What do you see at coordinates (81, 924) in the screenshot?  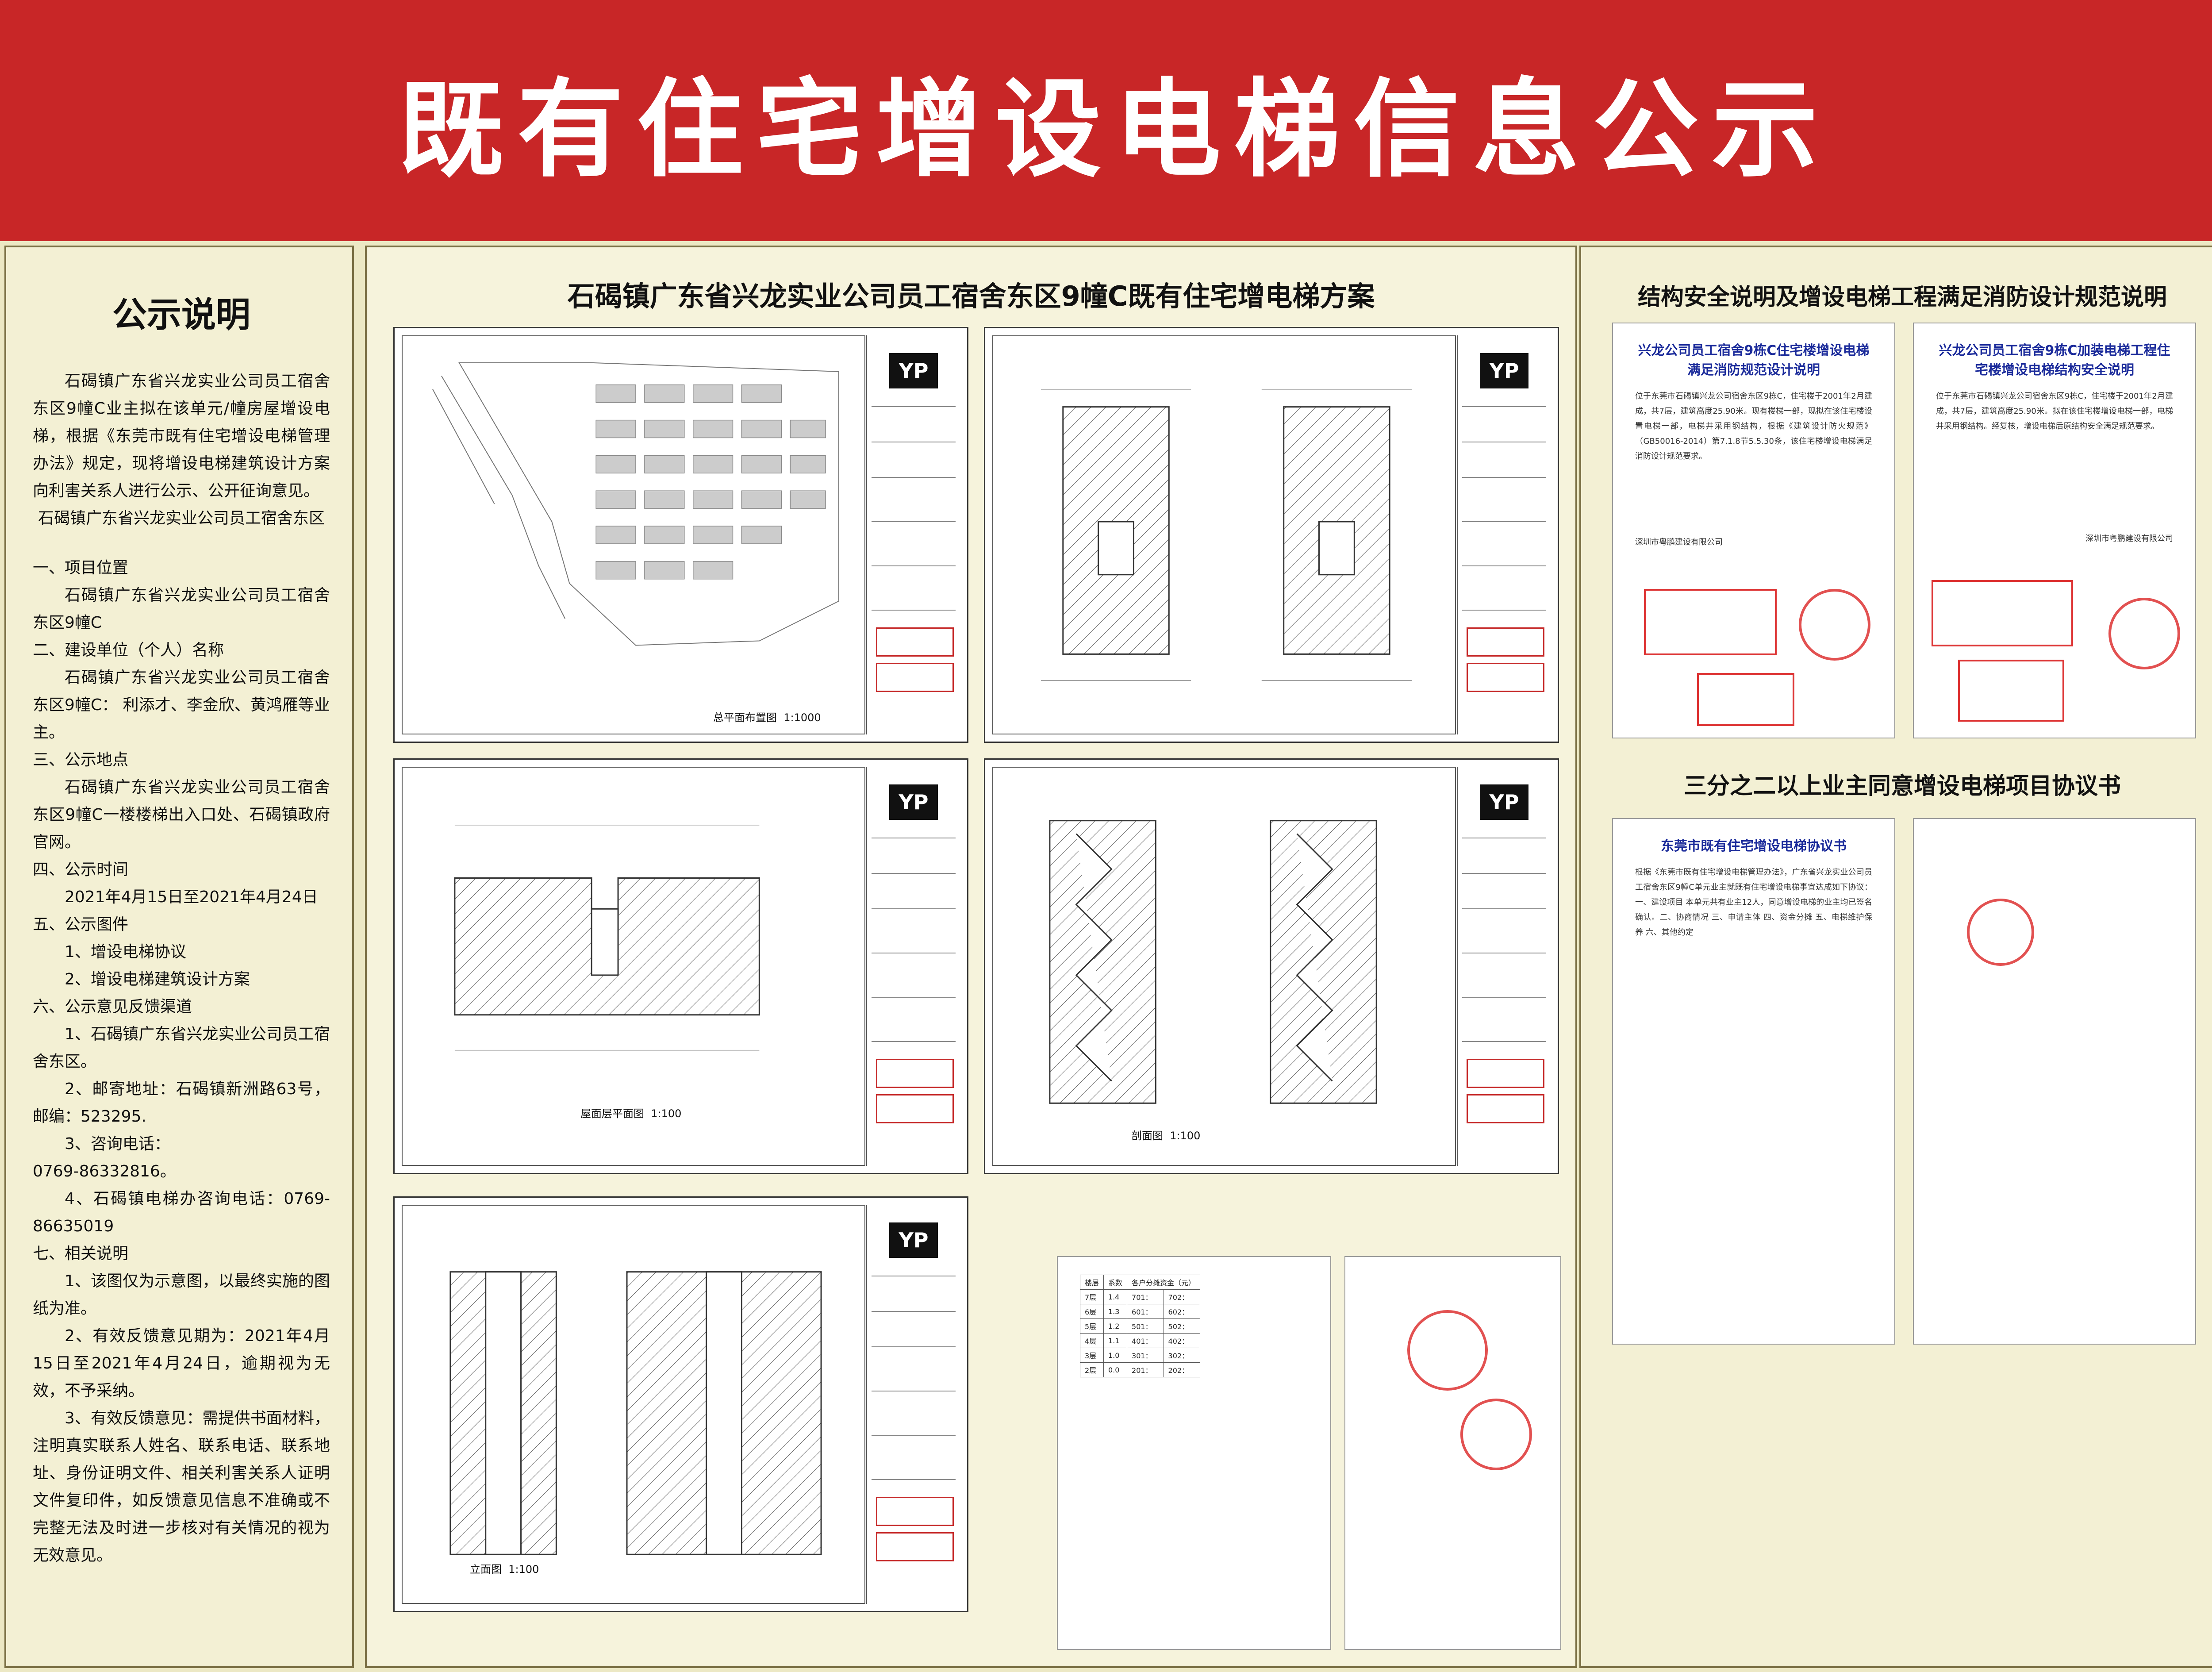 I see `section-docs-title: 五、公示图件` at bounding box center [81, 924].